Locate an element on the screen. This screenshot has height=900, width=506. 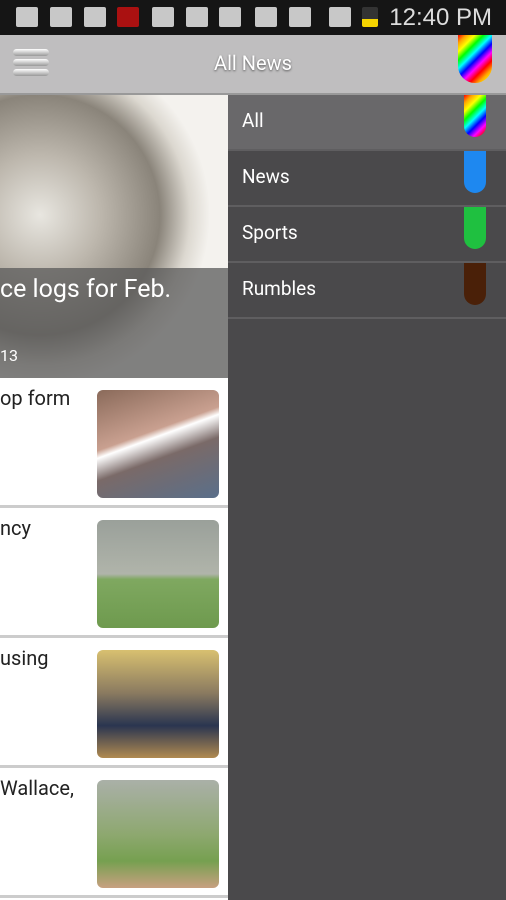
list-item: using is located at coordinates (114, 703).